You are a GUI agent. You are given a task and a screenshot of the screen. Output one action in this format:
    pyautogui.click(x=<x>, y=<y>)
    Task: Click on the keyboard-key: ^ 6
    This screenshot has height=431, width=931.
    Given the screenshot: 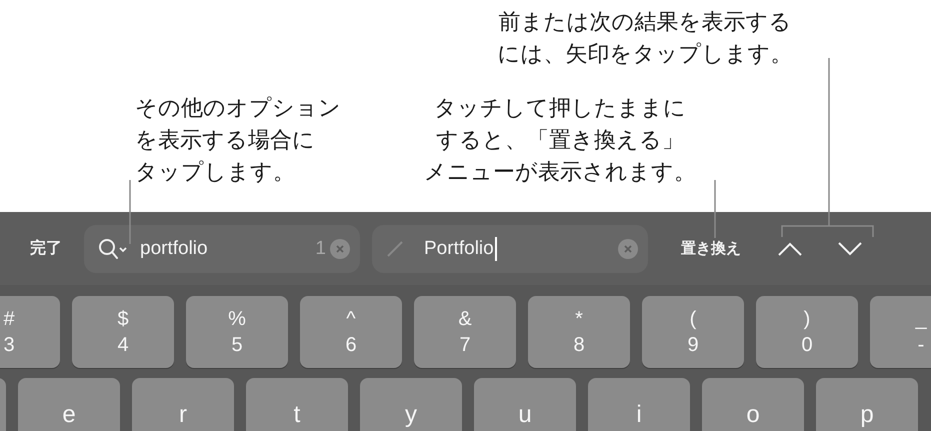 What is the action you would take?
    pyautogui.click(x=351, y=332)
    